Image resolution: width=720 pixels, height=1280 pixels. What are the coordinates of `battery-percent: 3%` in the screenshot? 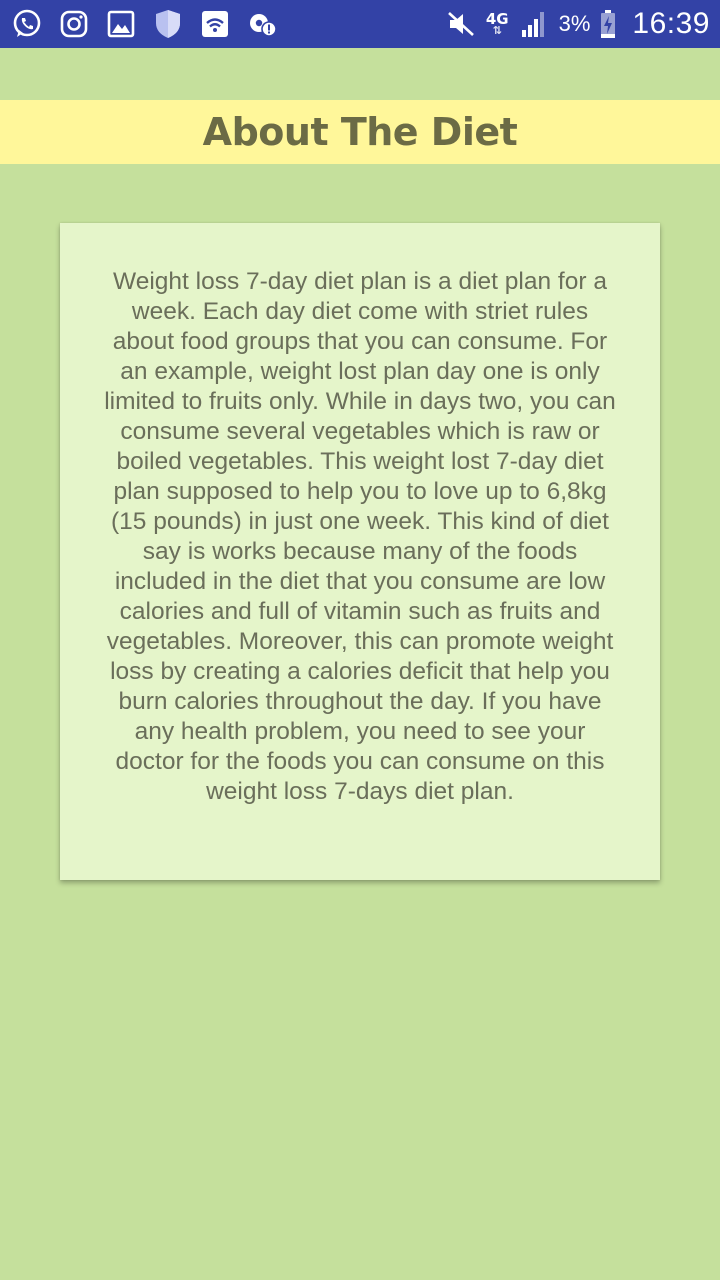 It's located at (574, 23).